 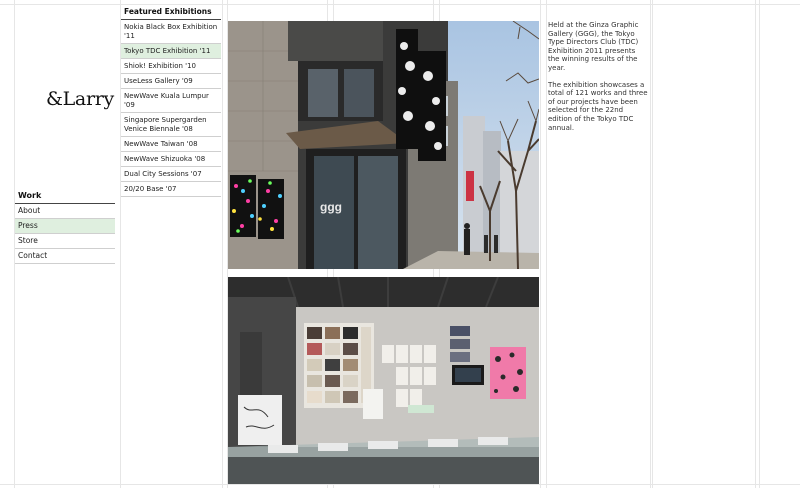 What do you see at coordinates (171, 12) in the screenshot?
I see `exhibitions-heading: Featured Exhibitions` at bounding box center [171, 12].